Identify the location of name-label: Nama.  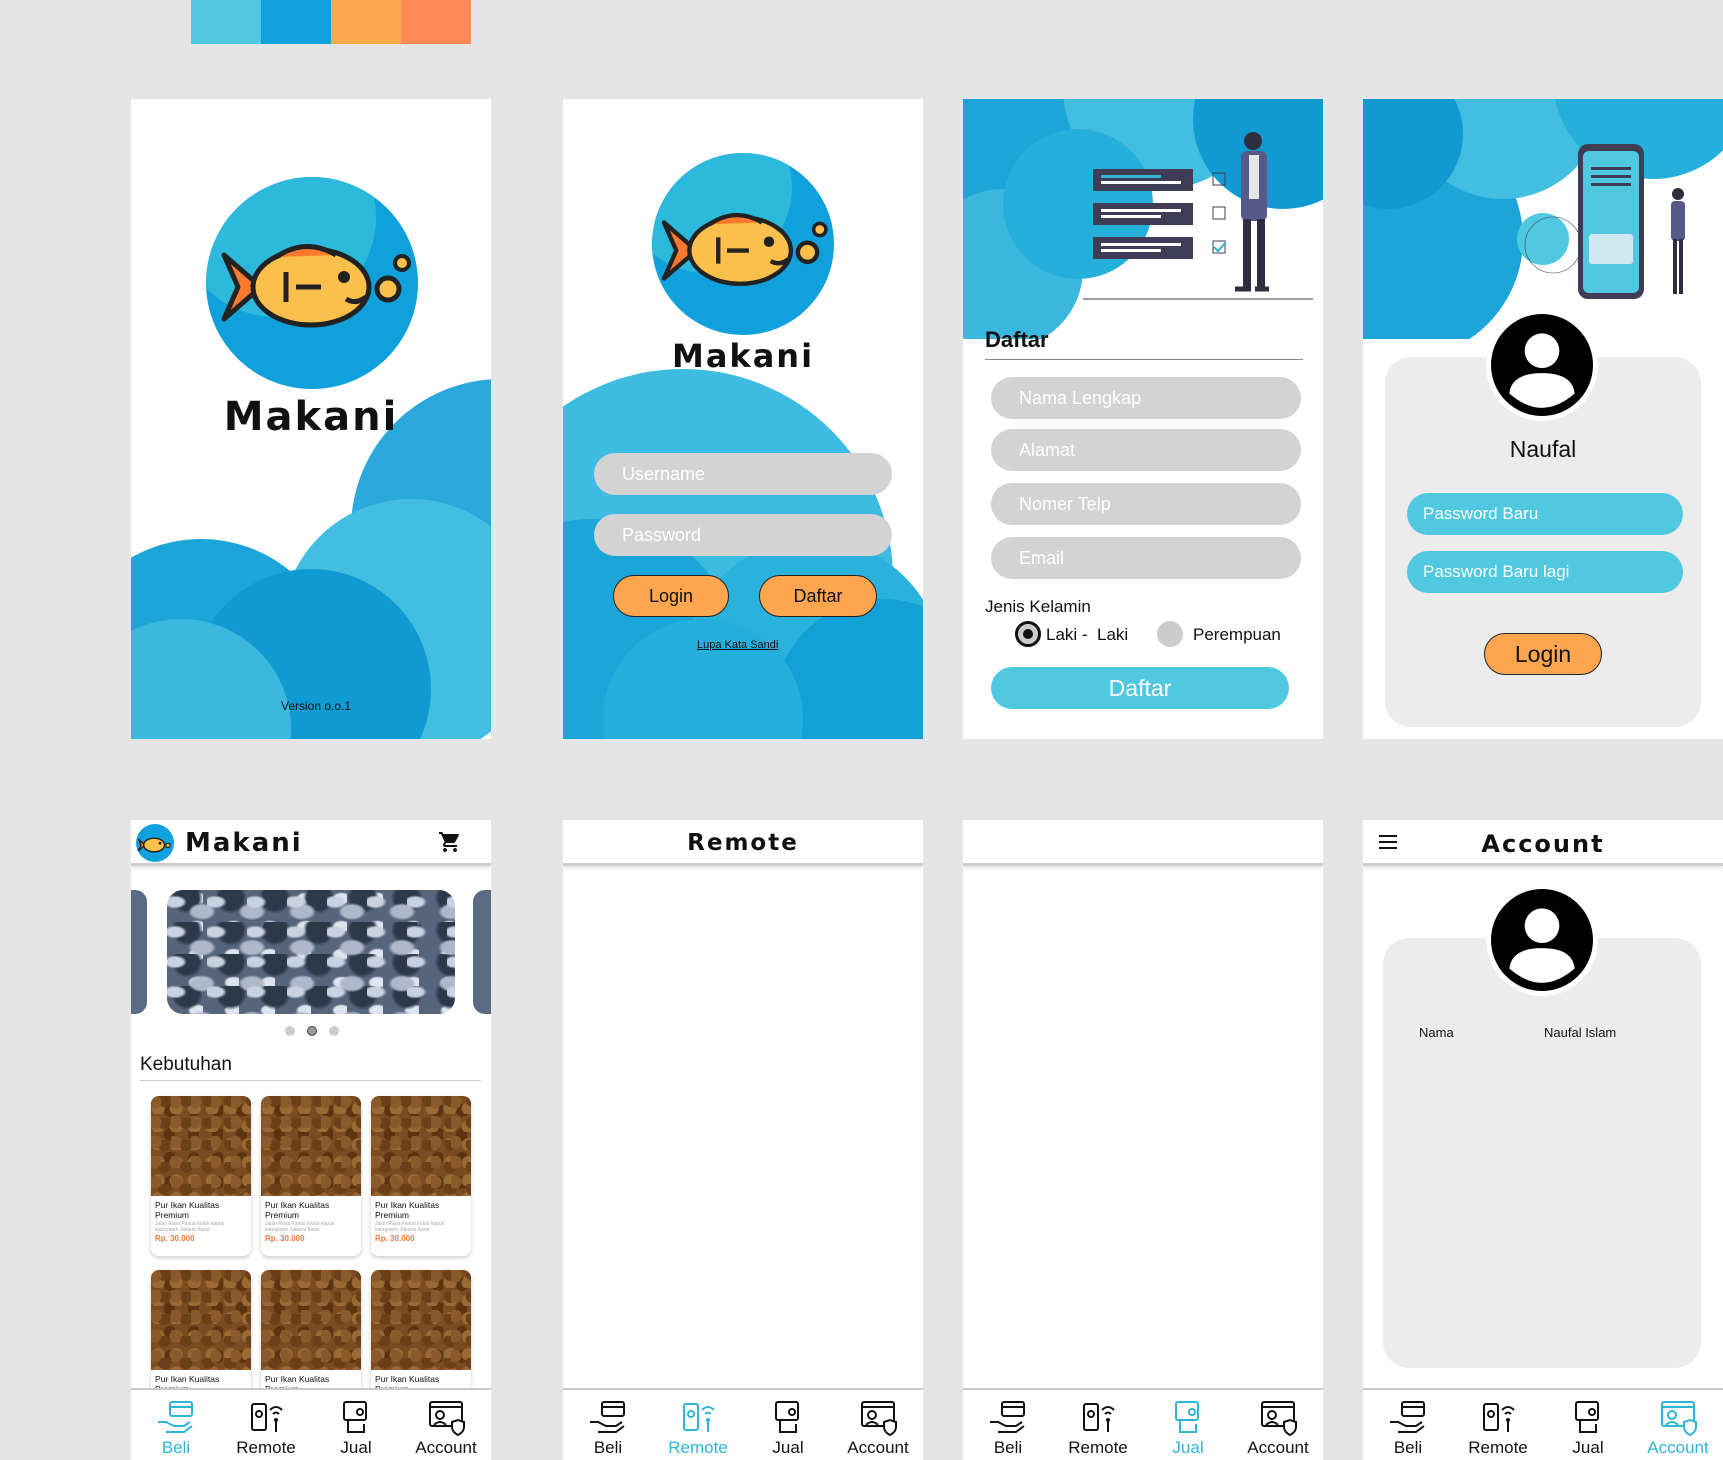
(1436, 1032).